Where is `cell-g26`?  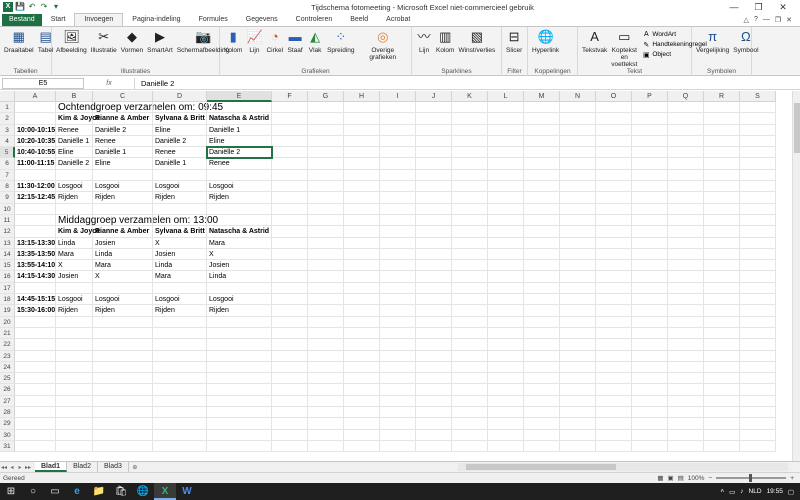
cell-g26 is located at coordinates (326, 390).